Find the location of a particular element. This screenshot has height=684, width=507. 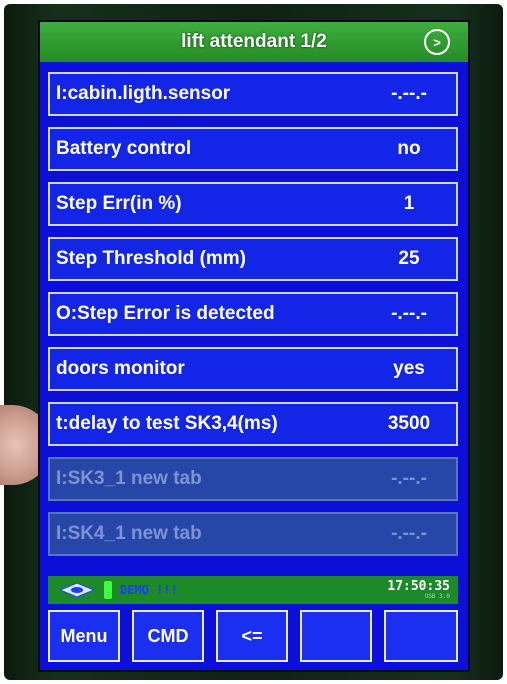

param-value: 3500 is located at coordinates (409, 423).